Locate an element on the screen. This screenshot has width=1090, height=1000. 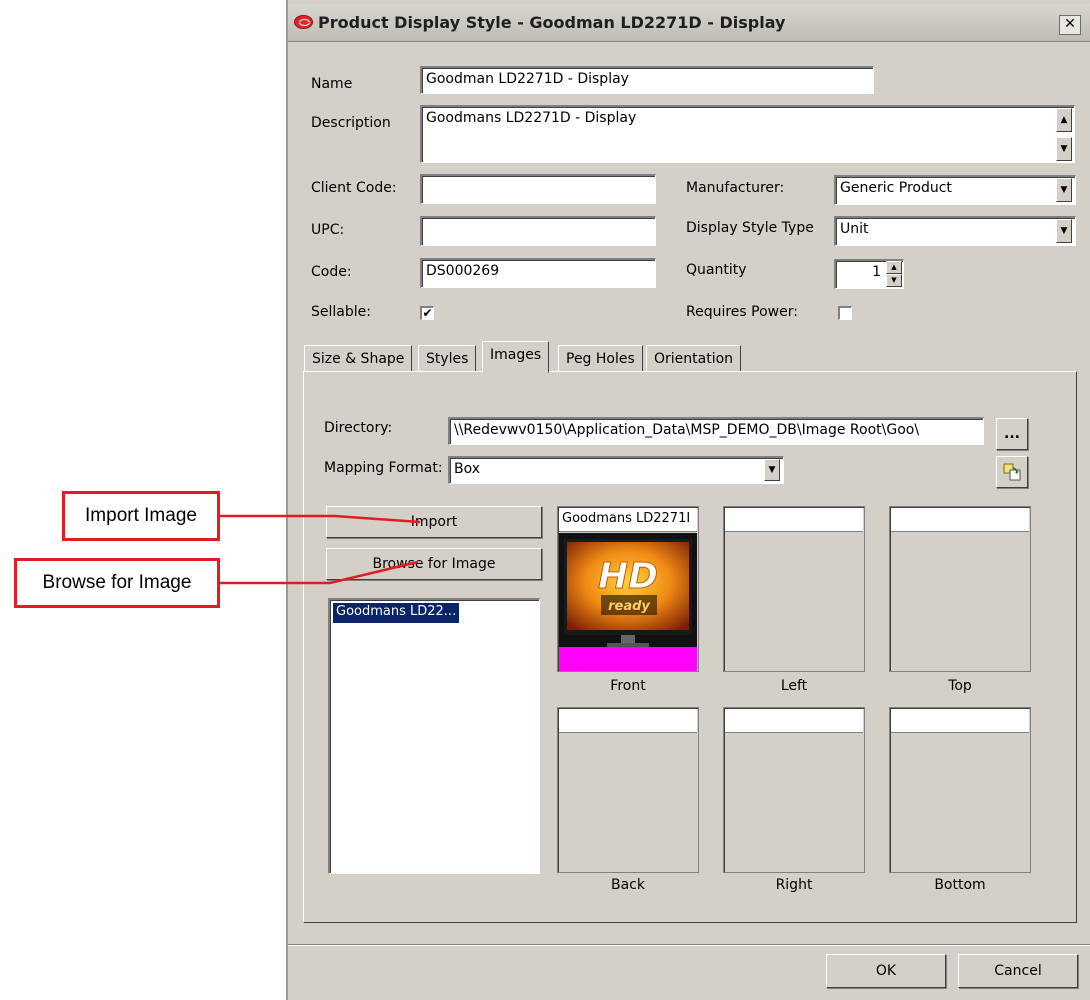
refresh-mapping-button is located at coordinates (1012, 472).